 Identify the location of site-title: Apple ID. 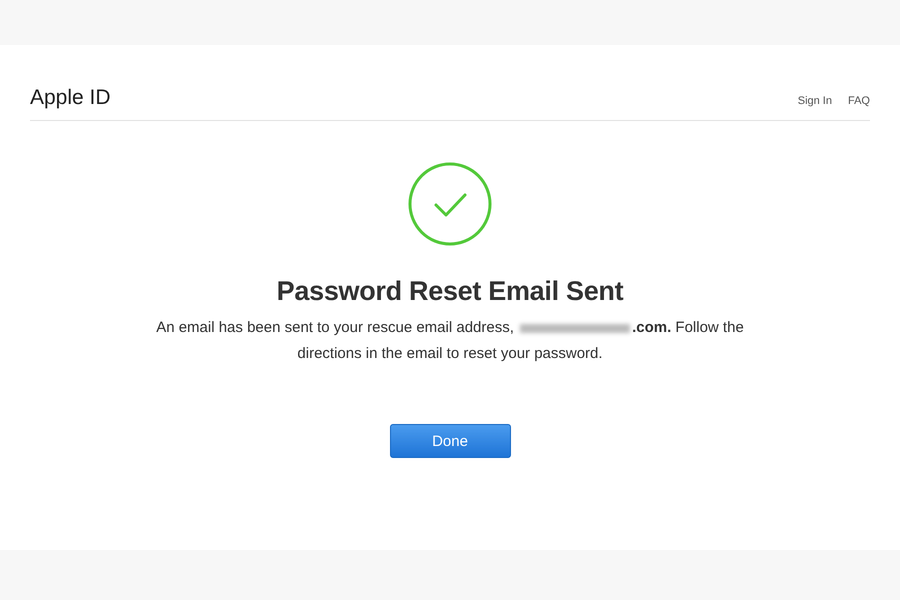
(70, 98).